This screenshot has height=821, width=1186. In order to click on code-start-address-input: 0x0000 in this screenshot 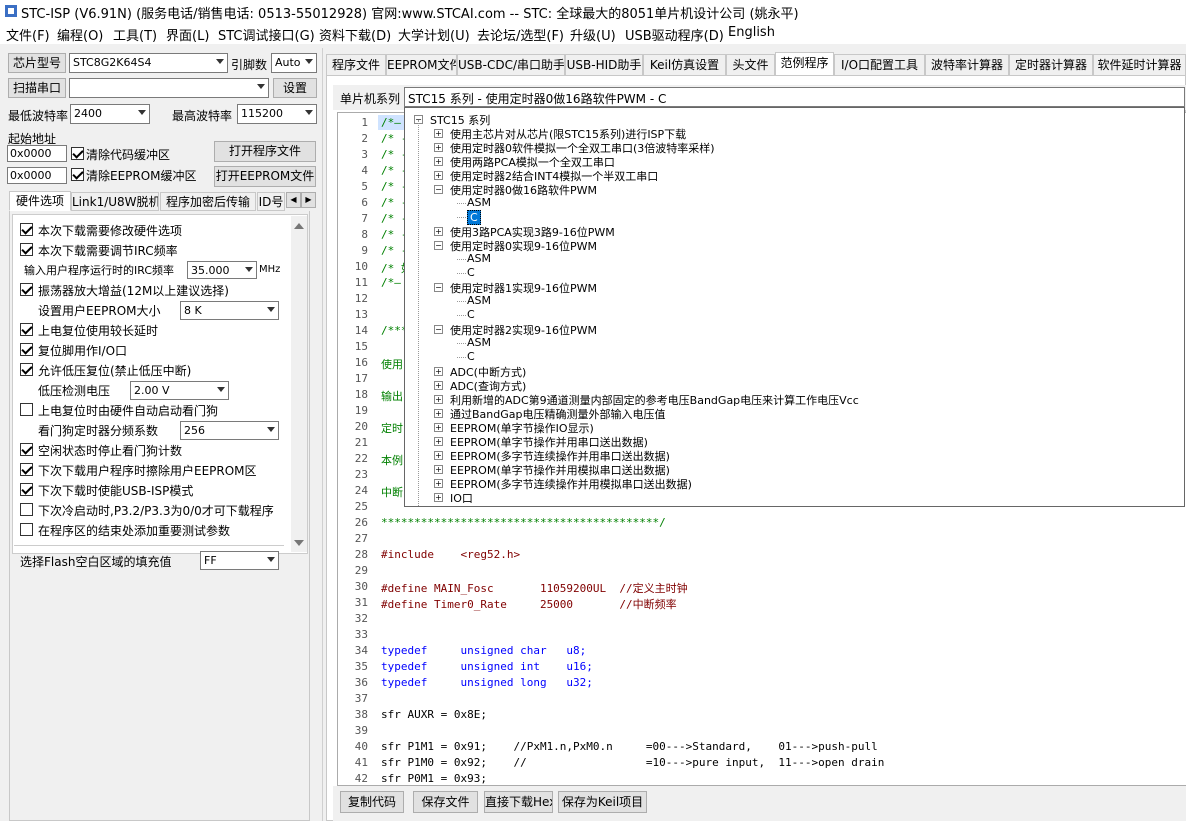, I will do `click(37, 153)`.